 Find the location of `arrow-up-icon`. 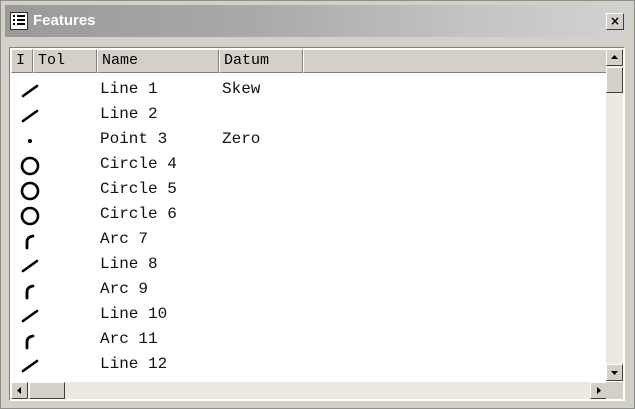

arrow-up-icon is located at coordinates (614, 57).